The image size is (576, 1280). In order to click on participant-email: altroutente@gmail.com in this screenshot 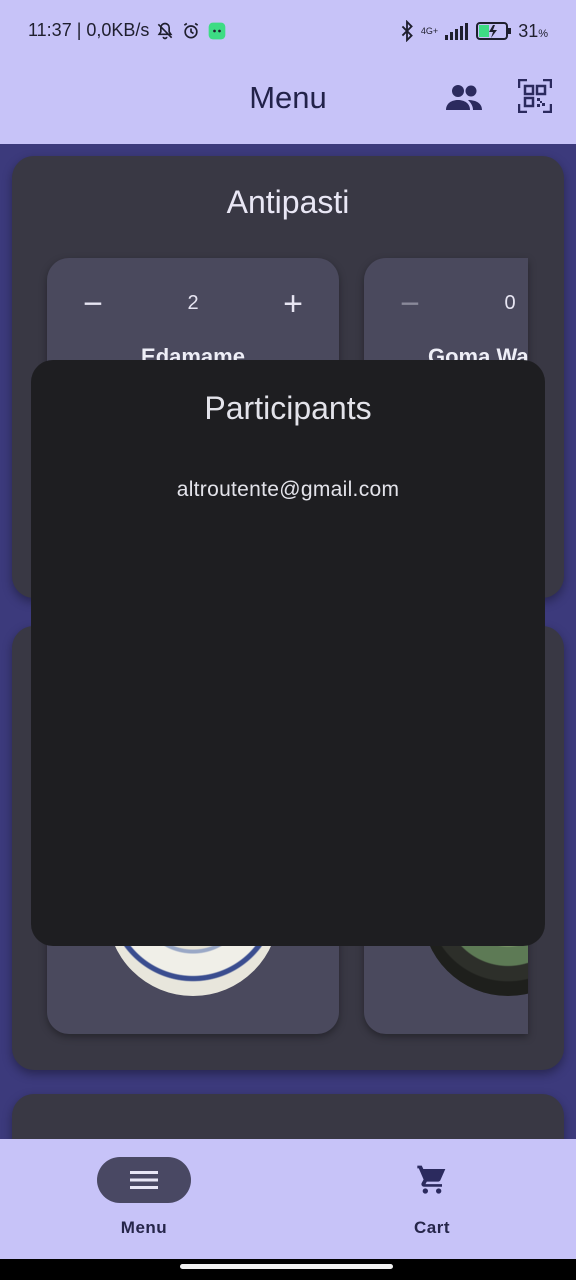, I will do `click(288, 489)`.